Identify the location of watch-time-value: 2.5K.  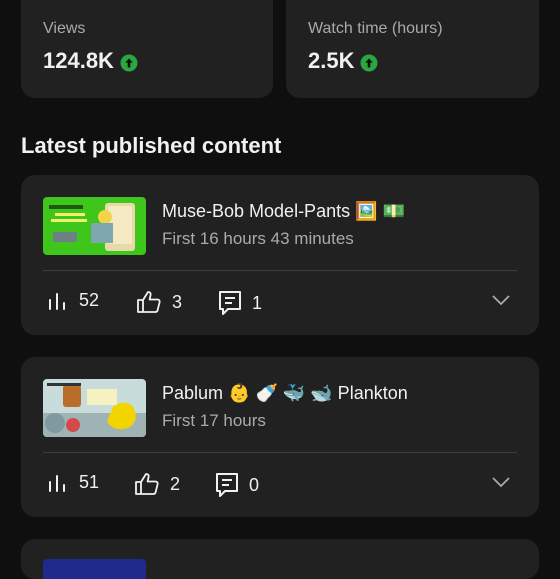
(331, 60).